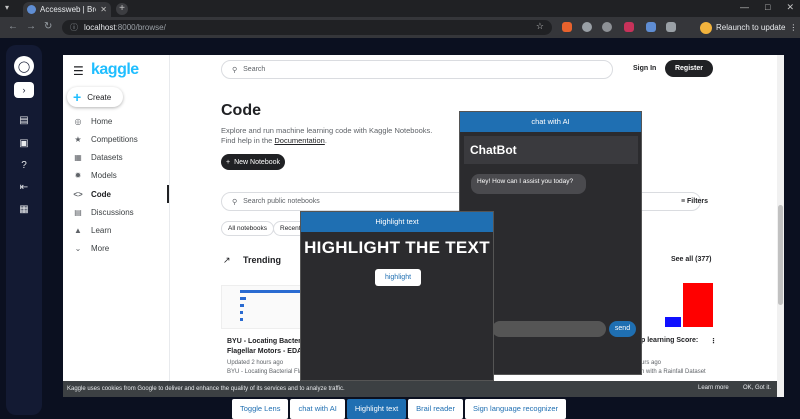 This screenshot has height=419, width=800. I want to click on register-button: Register, so click(689, 68).